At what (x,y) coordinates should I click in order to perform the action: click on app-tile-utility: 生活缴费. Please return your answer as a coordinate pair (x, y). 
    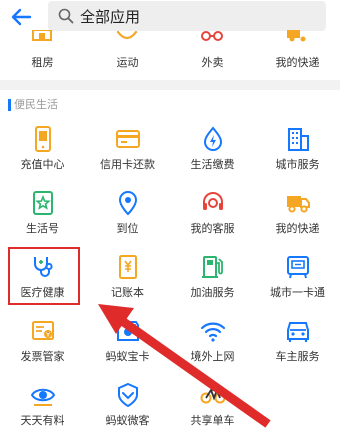
    Looking at the image, I should click on (212, 150).